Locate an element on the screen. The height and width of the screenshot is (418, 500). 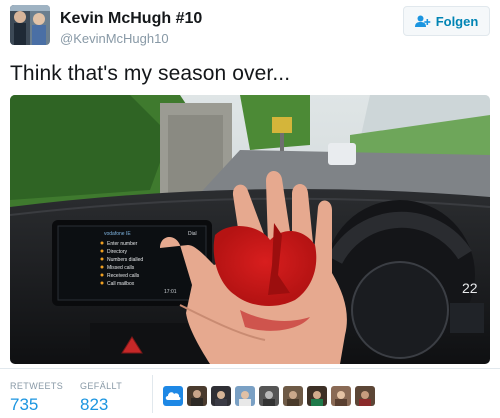
screen-menu-item: Call mailbox is located at coordinates (121, 284).